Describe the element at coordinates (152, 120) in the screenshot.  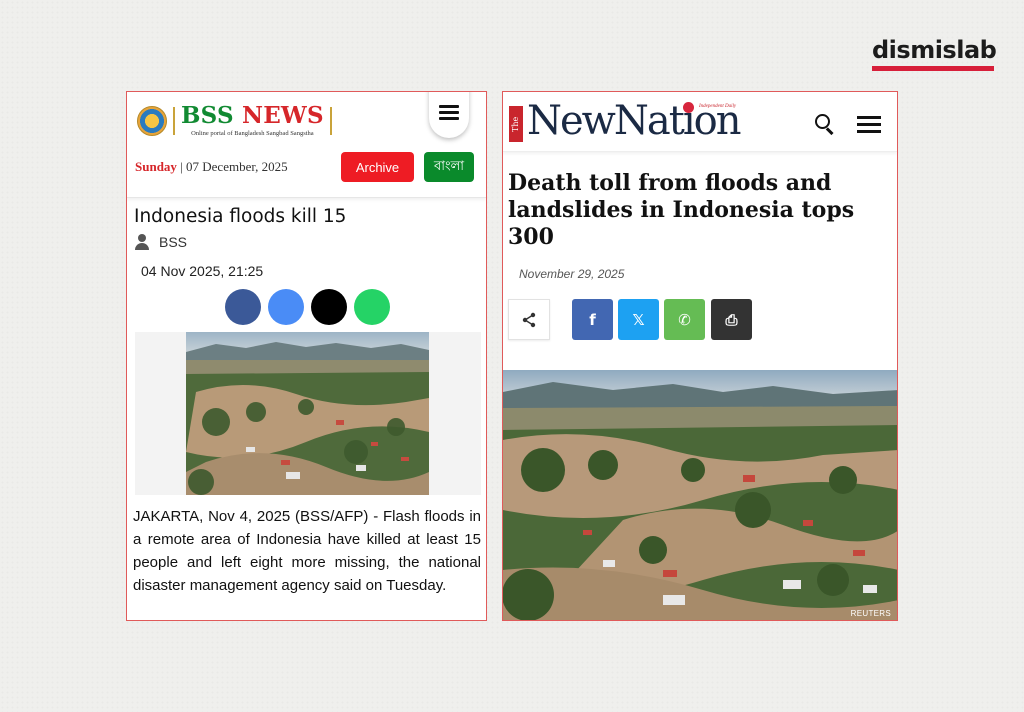
I see `bss-seal-icon` at that location.